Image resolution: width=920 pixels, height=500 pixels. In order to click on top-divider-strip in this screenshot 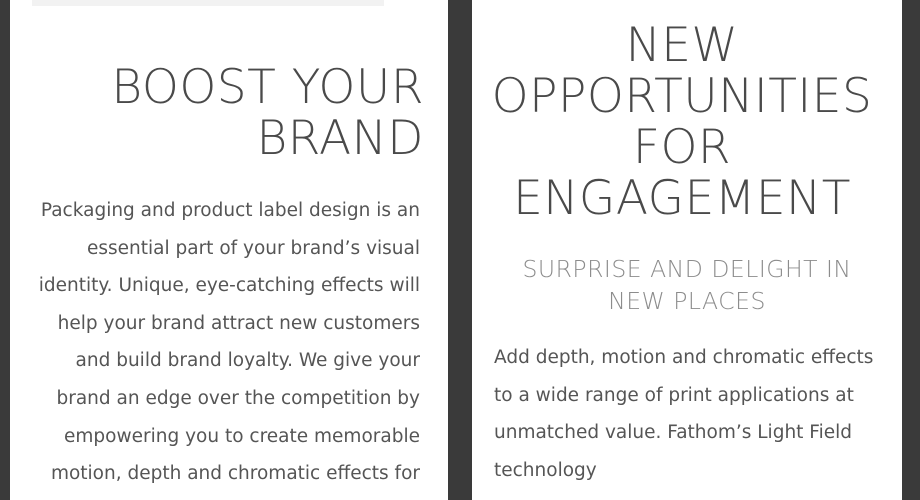, I will do `click(208, 3)`.